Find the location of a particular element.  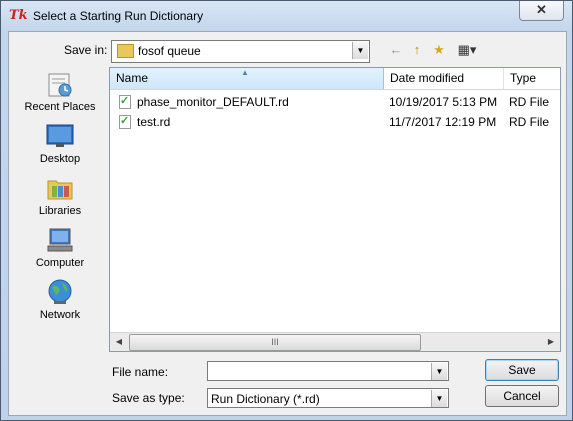

column-header-type: Type is located at coordinates (532, 78).